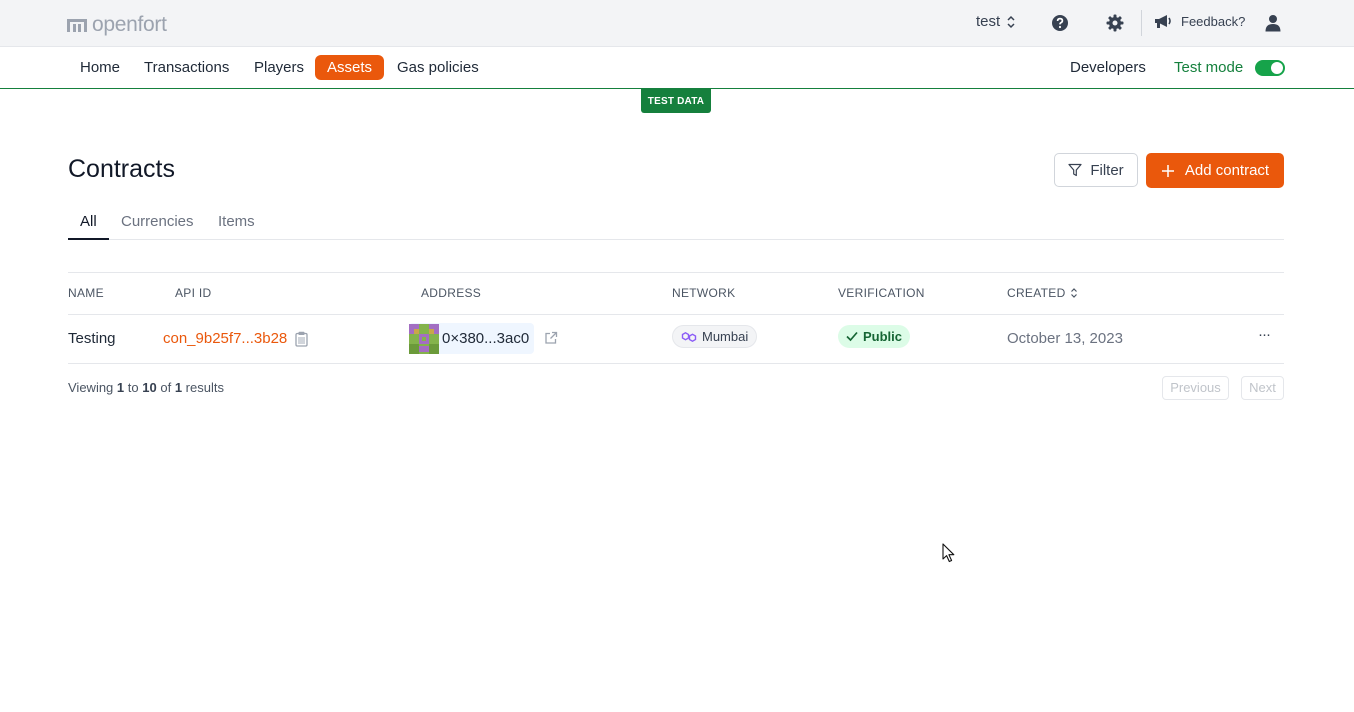  What do you see at coordinates (1108, 67) in the screenshot?
I see `developers-link: Developers` at bounding box center [1108, 67].